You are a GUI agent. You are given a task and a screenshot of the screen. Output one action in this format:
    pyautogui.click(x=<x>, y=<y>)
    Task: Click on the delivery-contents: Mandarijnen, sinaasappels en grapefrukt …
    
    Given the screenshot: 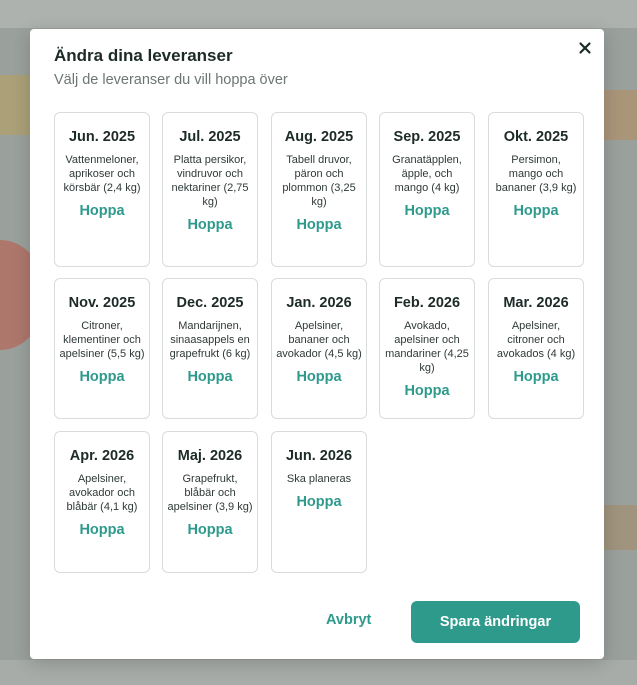 What is the action you would take?
    pyautogui.click(x=210, y=340)
    